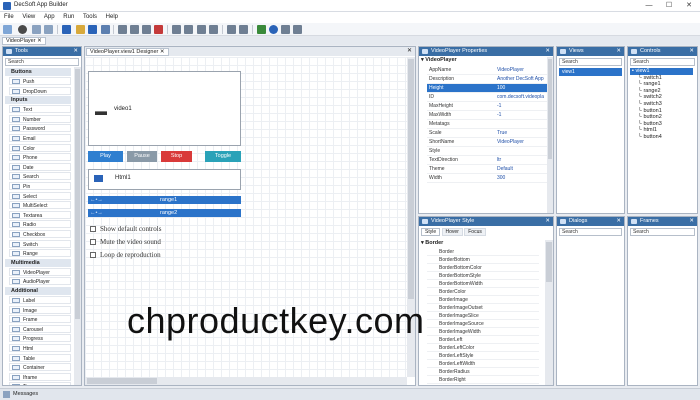  Describe the element at coordinates (105, 29) in the screenshot. I see `close-doc-icon` at that location.